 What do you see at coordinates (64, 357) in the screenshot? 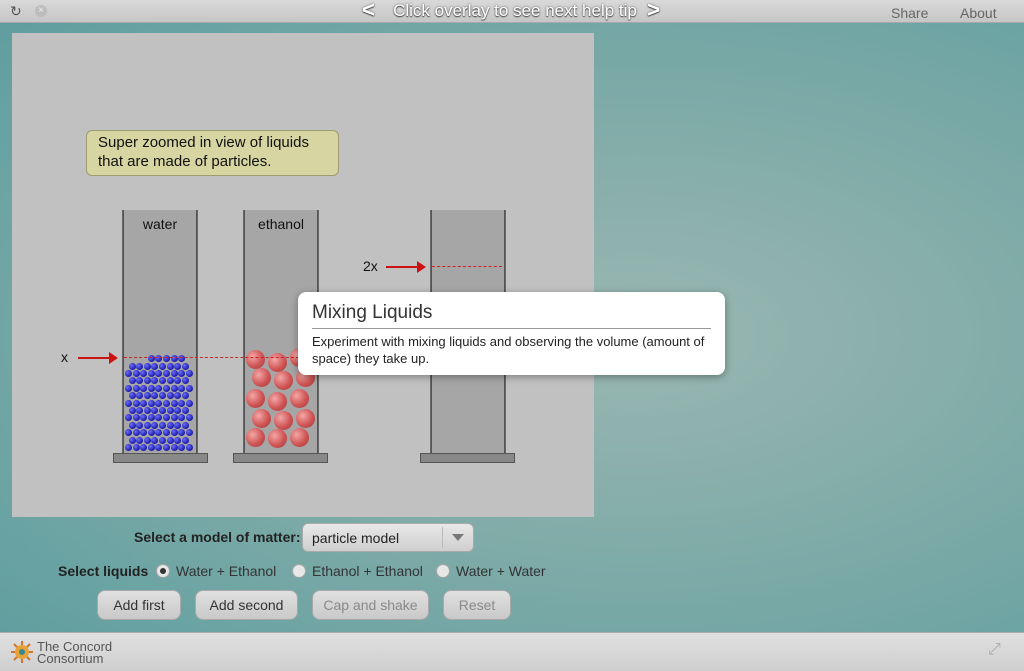
I see `level-marker-x: x` at bounding box center [64, 357].